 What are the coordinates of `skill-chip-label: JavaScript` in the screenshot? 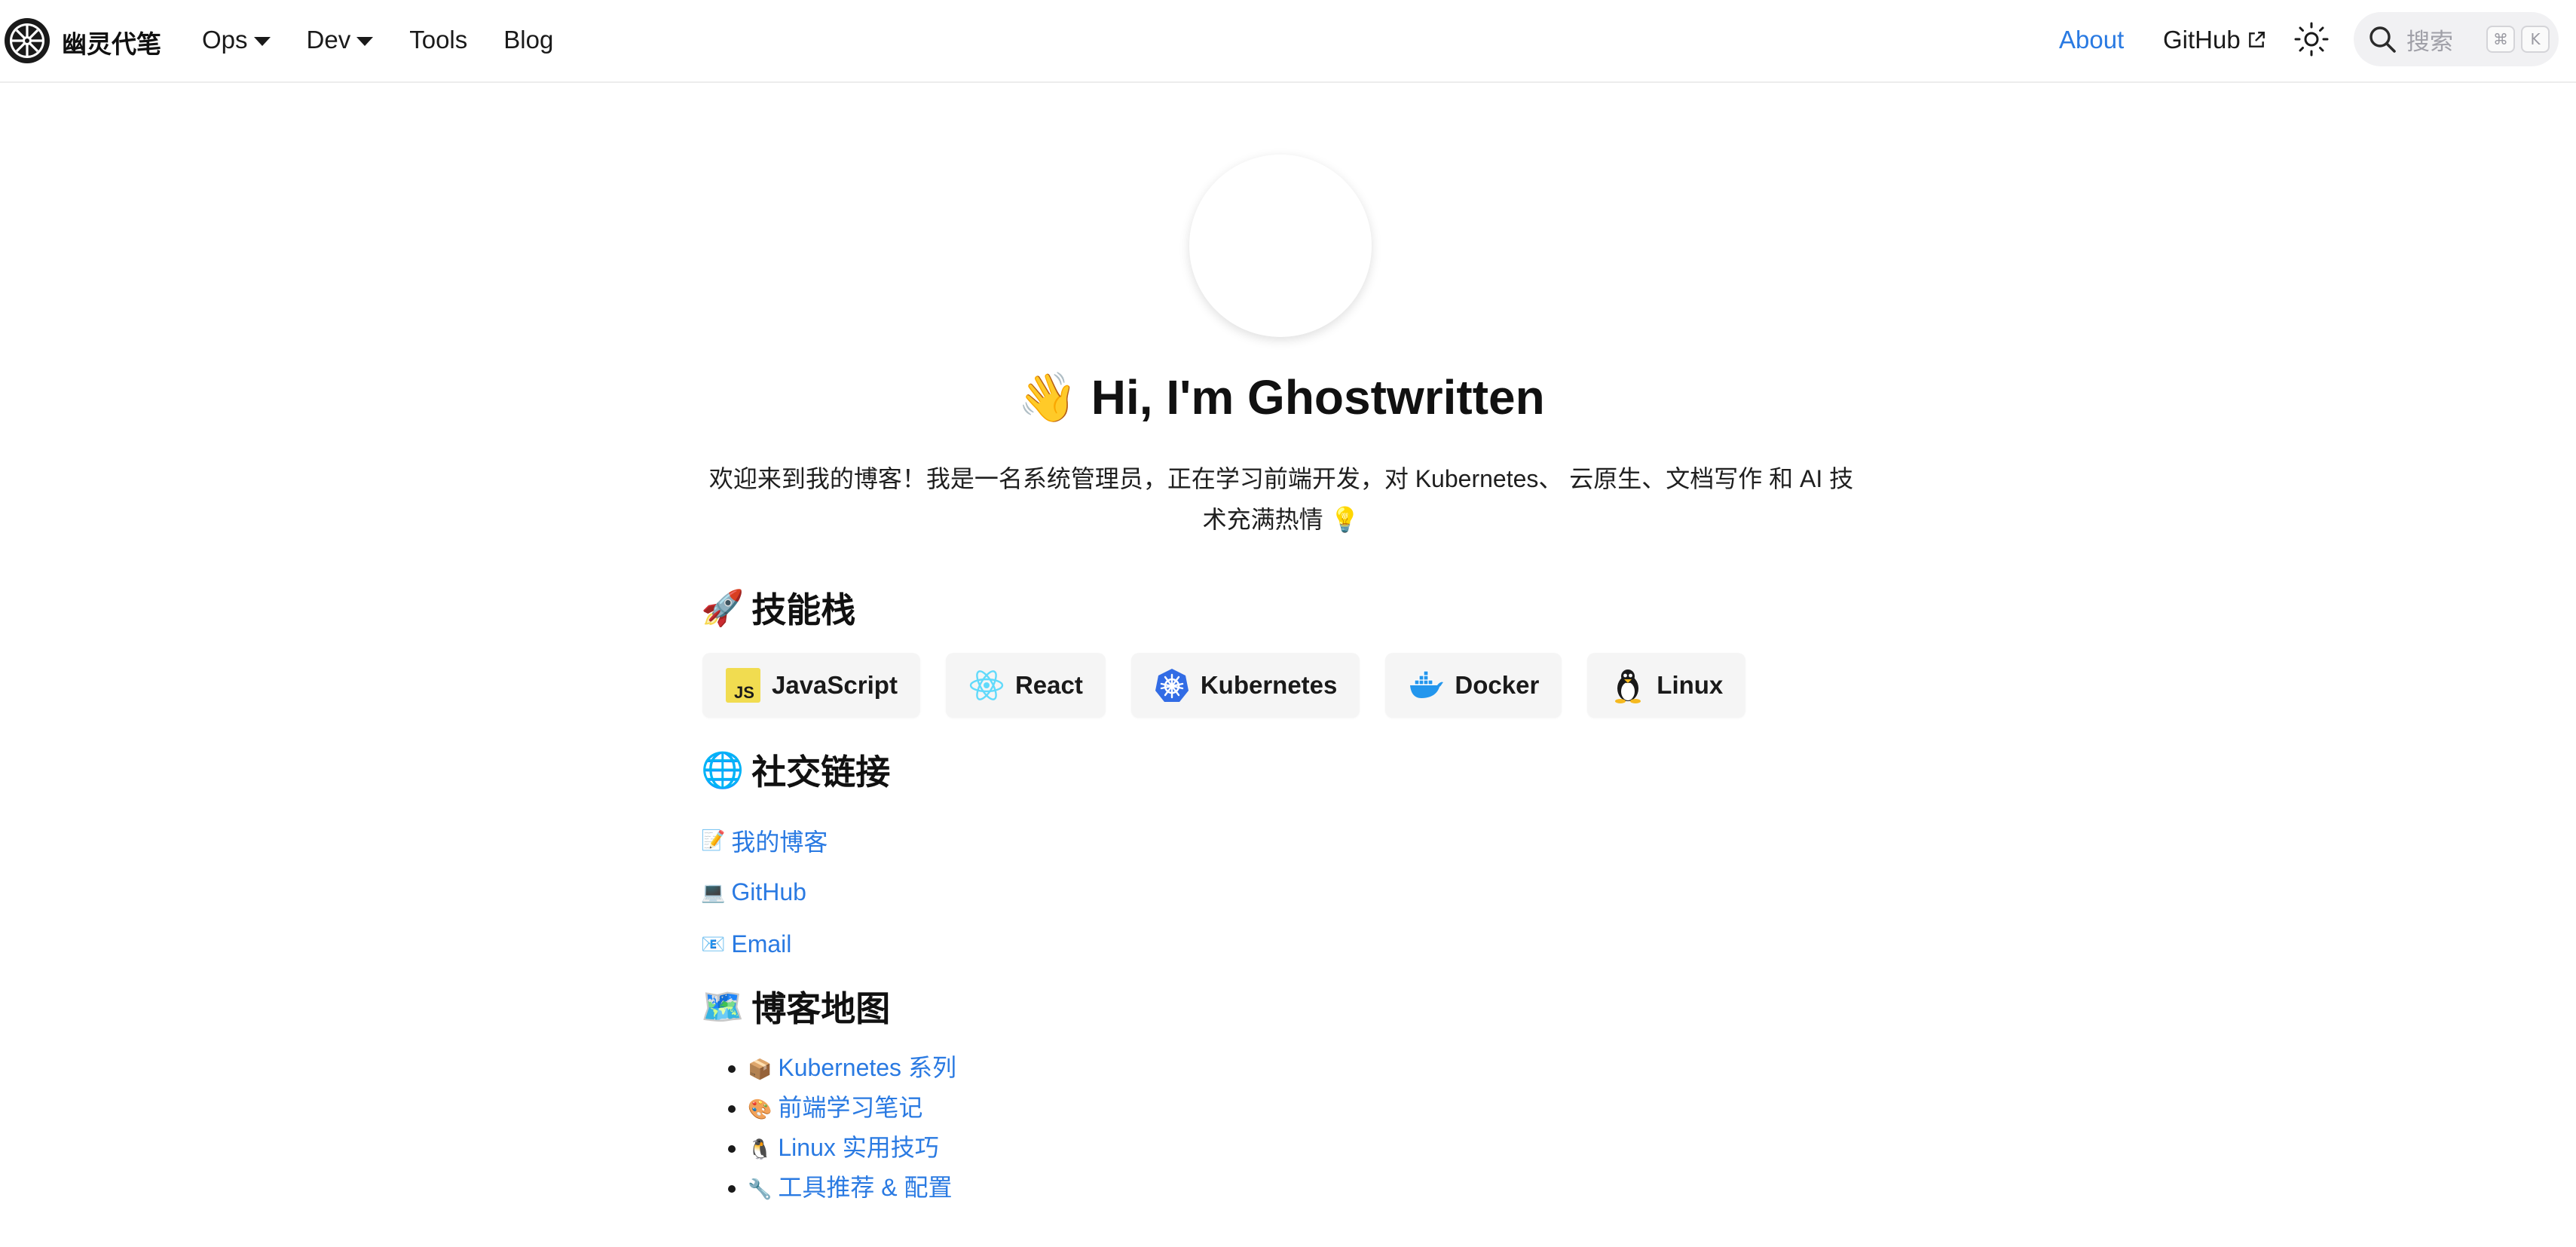 It's located at (835, 685).